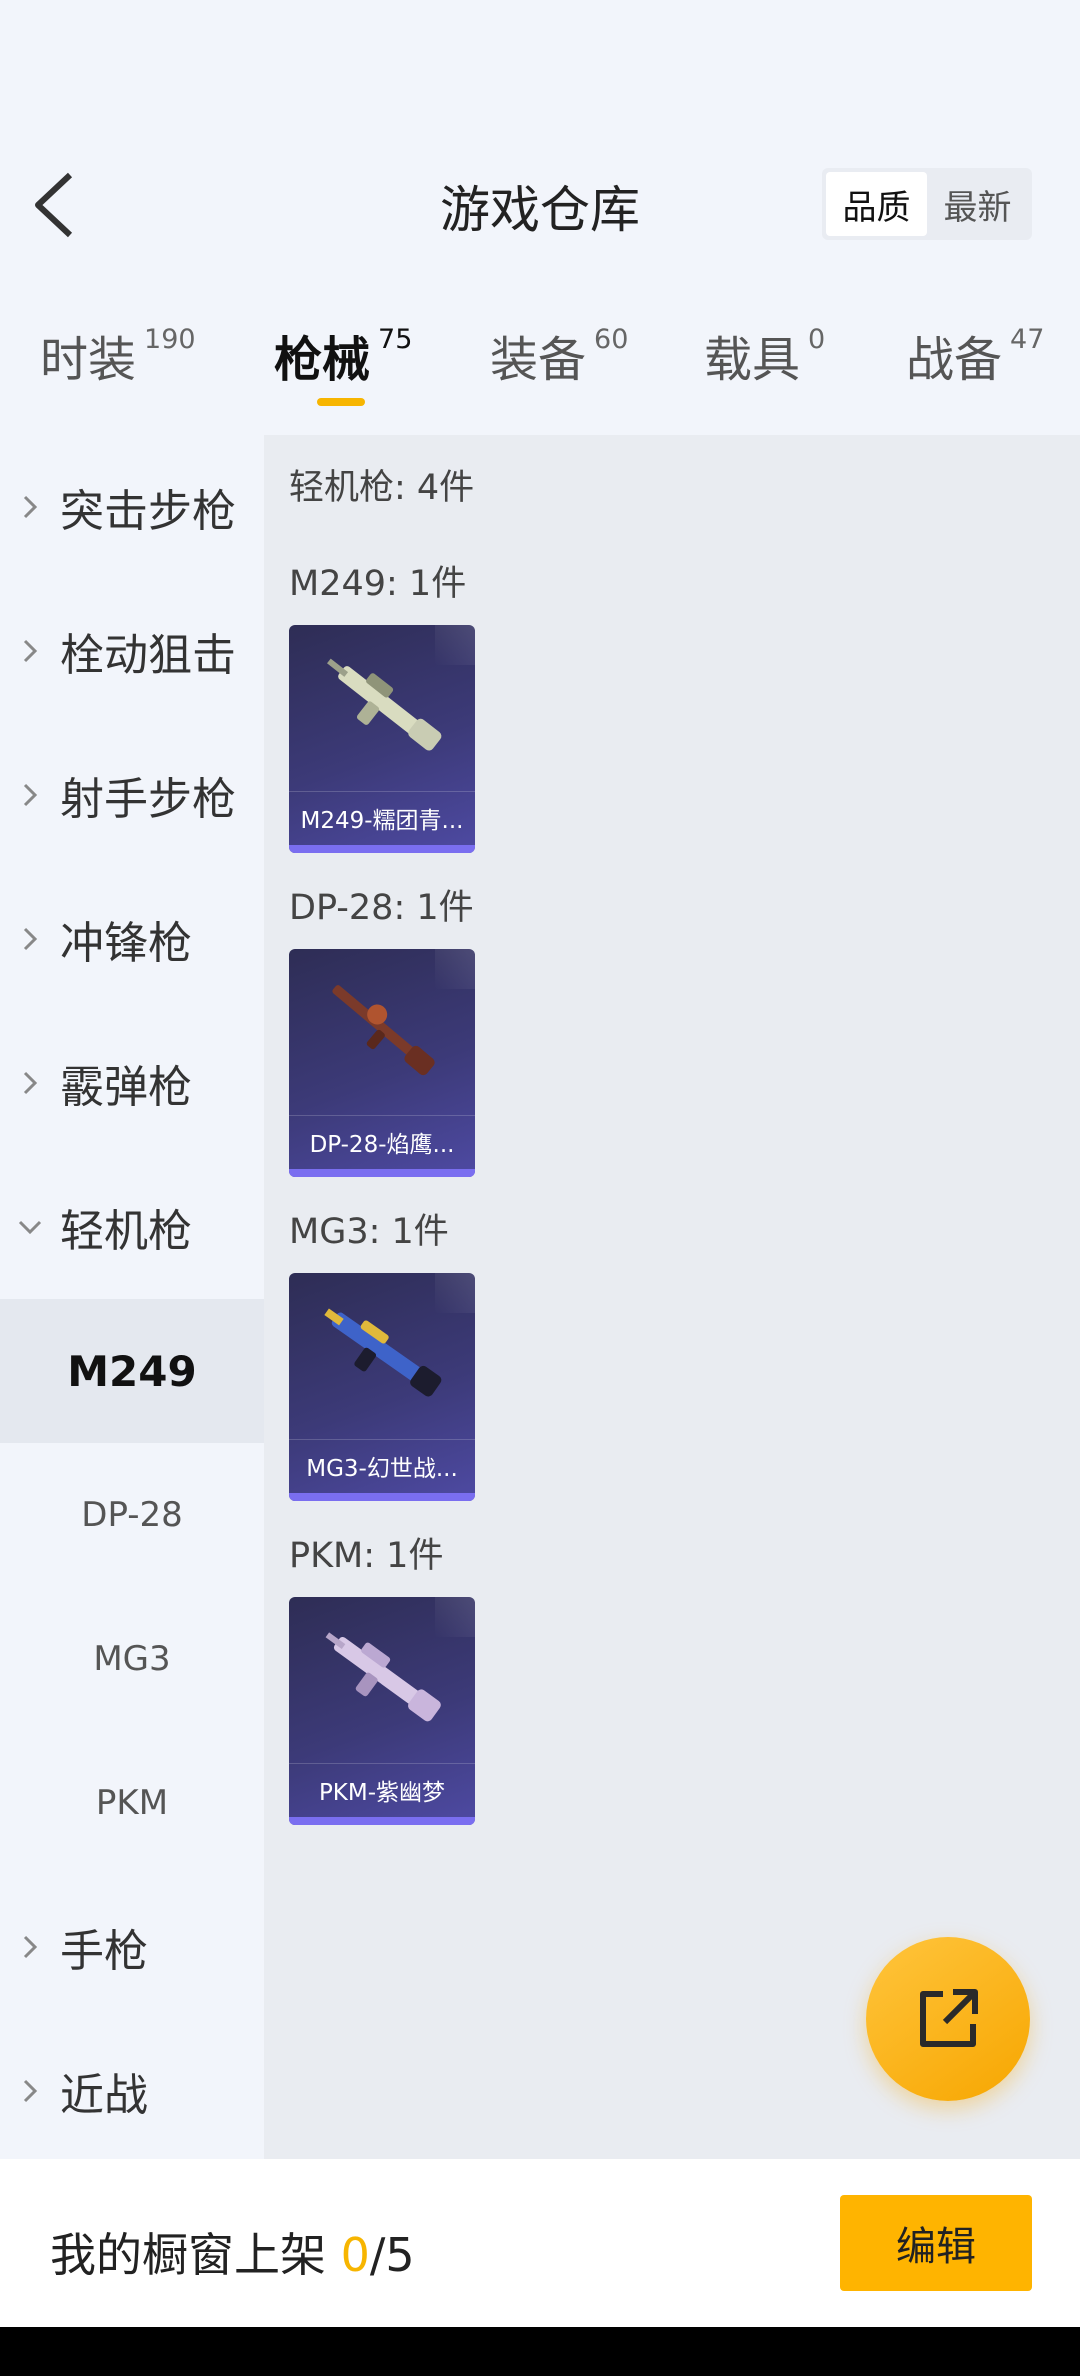  I want to click on tab-equipment: 装备 60, so click(559, 355).